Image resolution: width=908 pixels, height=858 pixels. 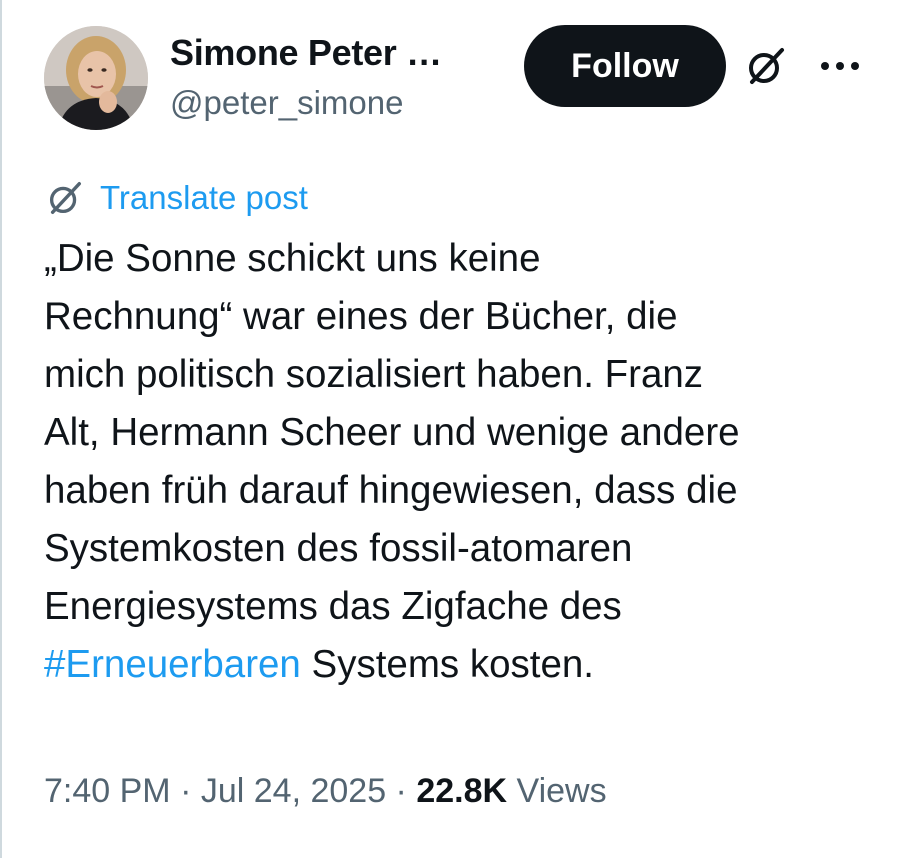 What do you see at coordinates (1, 429) in the screenshot?
I see `left-border` at bounding box center [1, 429].